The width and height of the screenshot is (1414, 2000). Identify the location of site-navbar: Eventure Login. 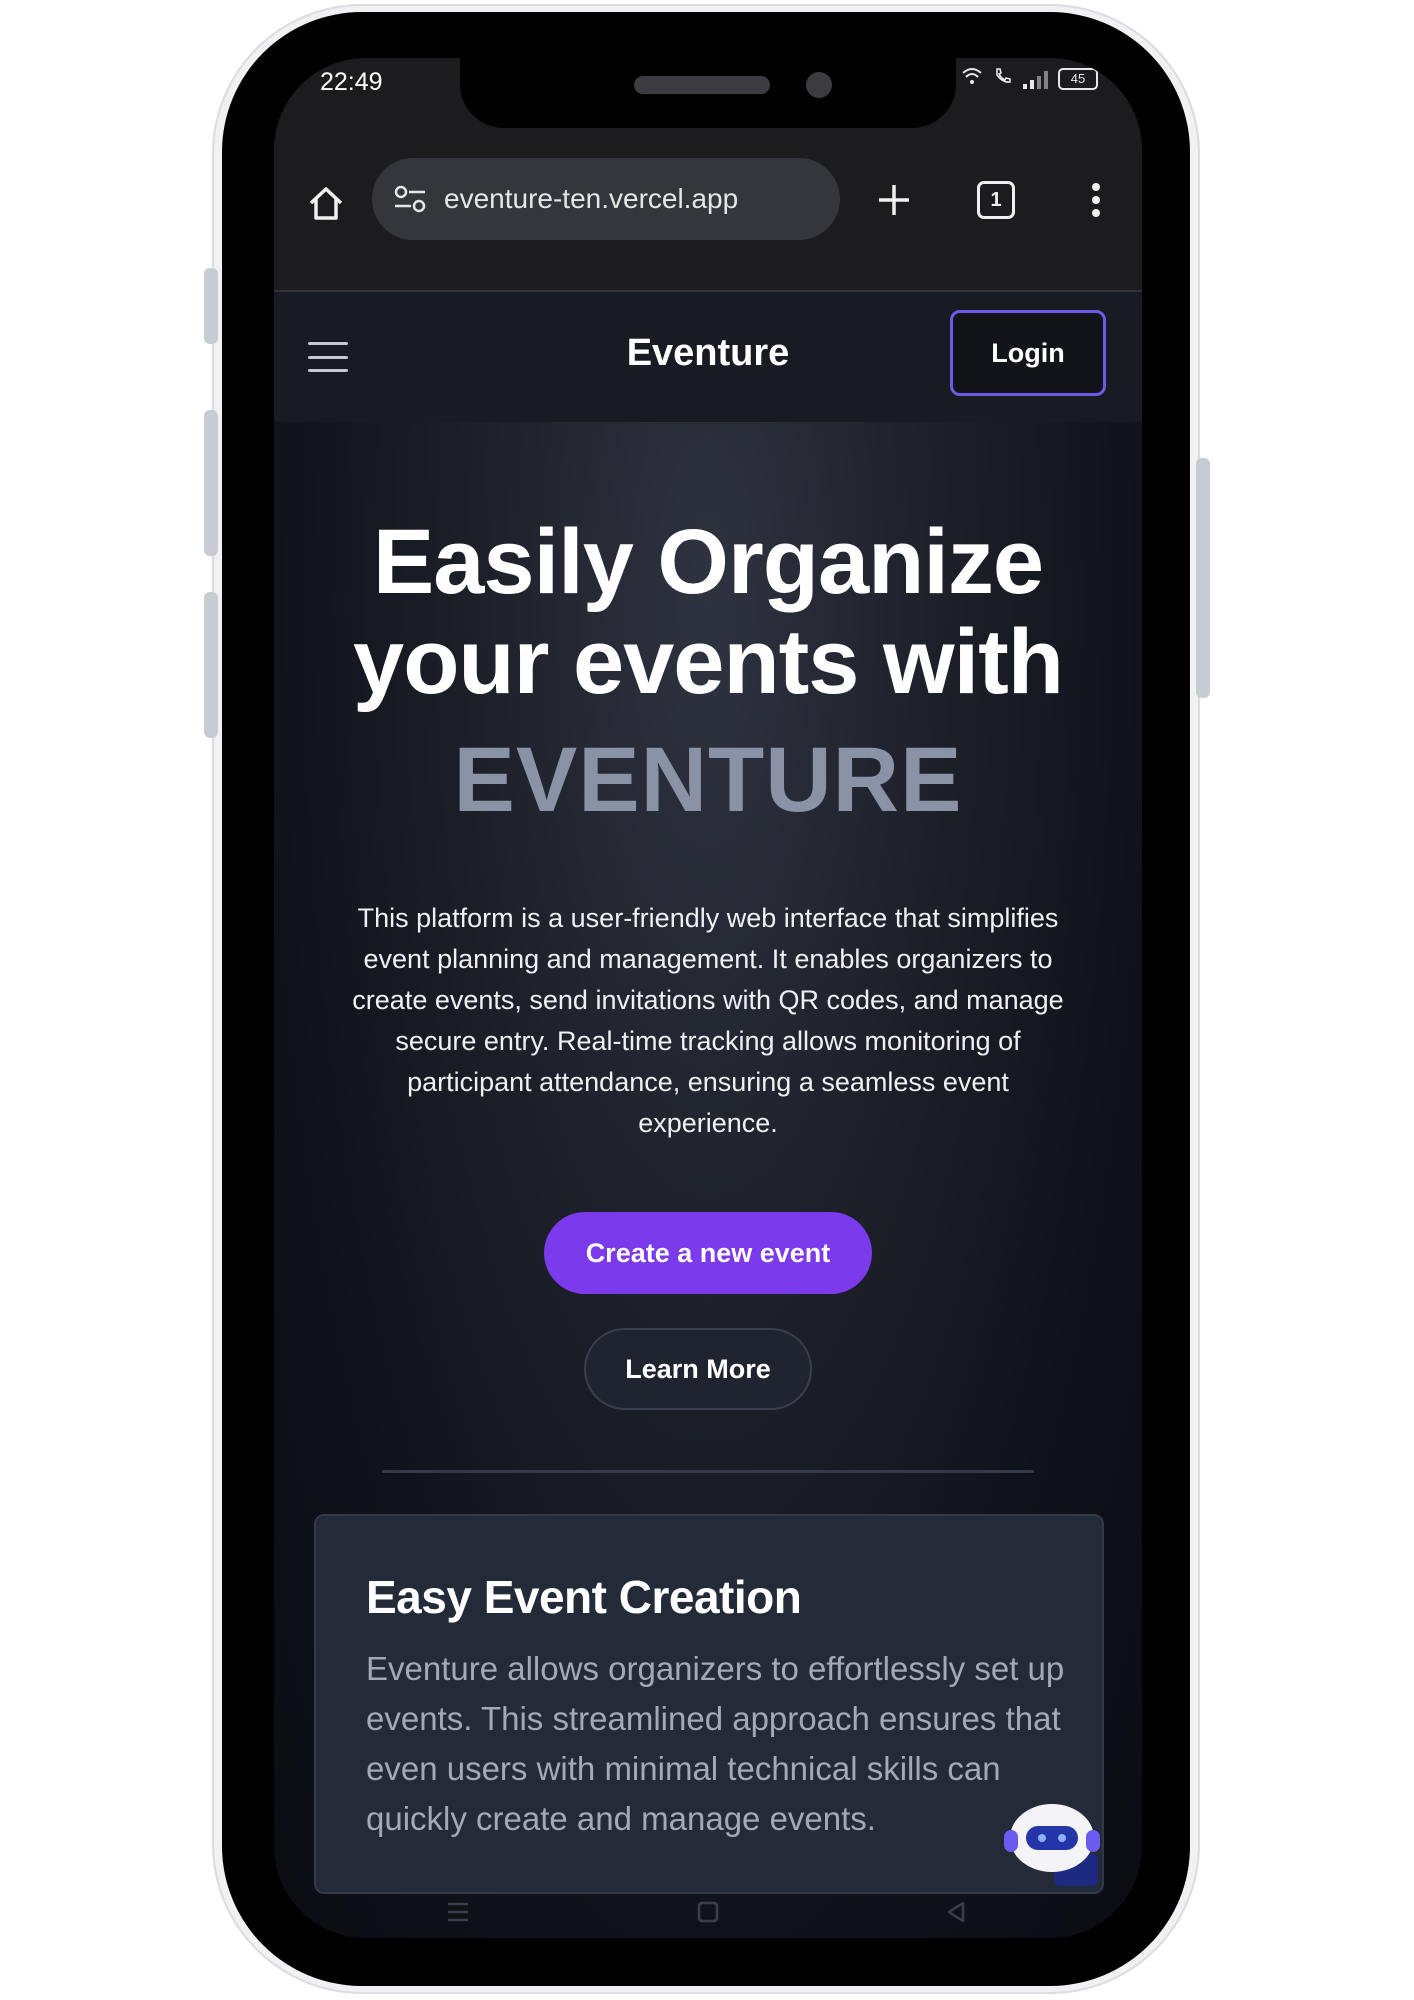
(708, 357).